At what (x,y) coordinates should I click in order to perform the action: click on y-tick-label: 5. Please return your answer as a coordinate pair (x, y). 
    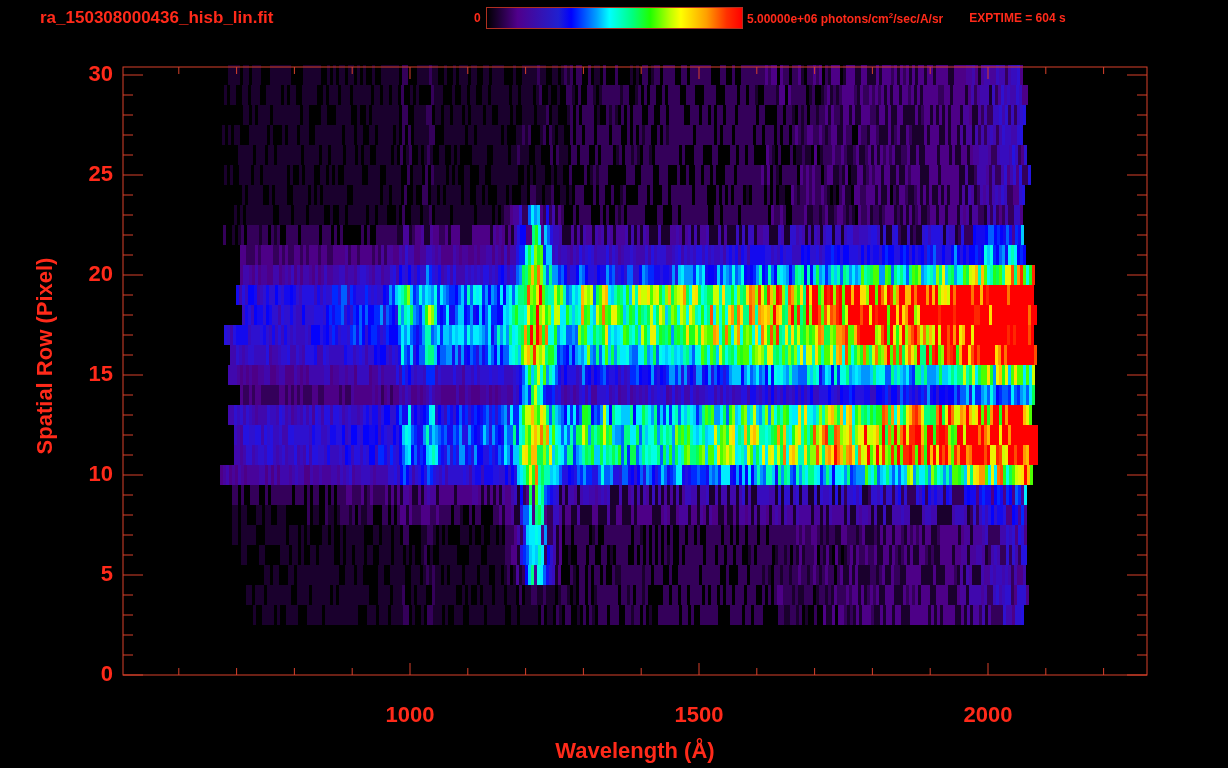
    Looking at the image, I should click on (106, 573).